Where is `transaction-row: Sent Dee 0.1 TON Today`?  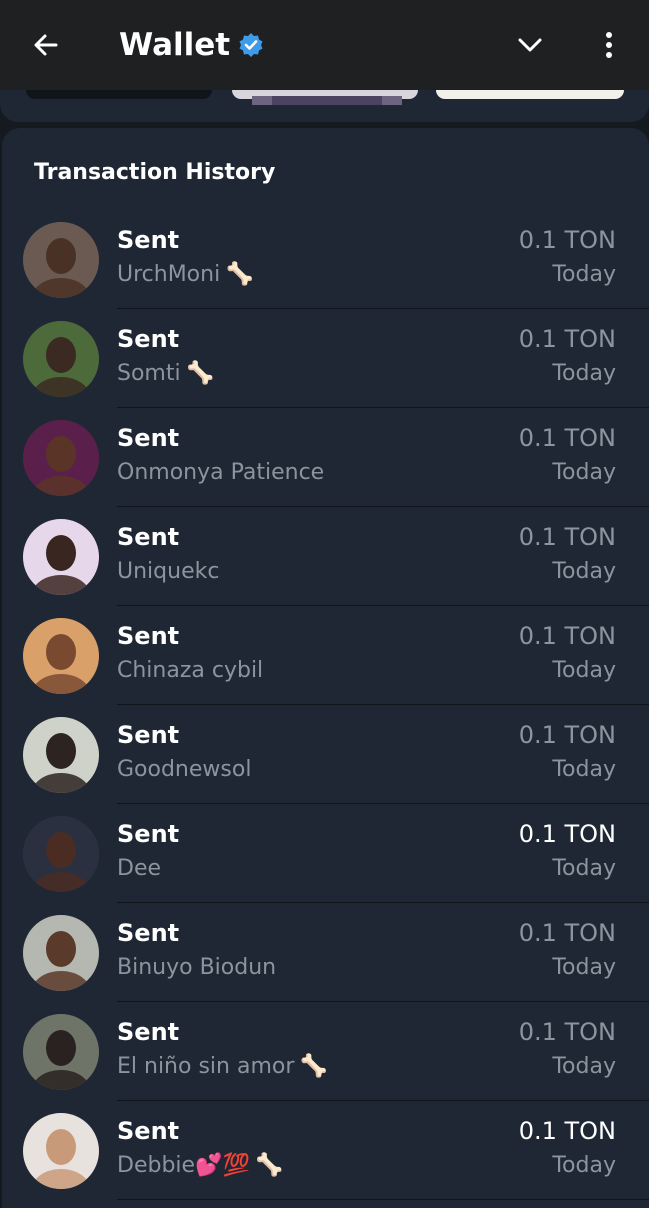
transaction-row: Sent Dee 0.1 TON Today is located at coordinates (325, 853).